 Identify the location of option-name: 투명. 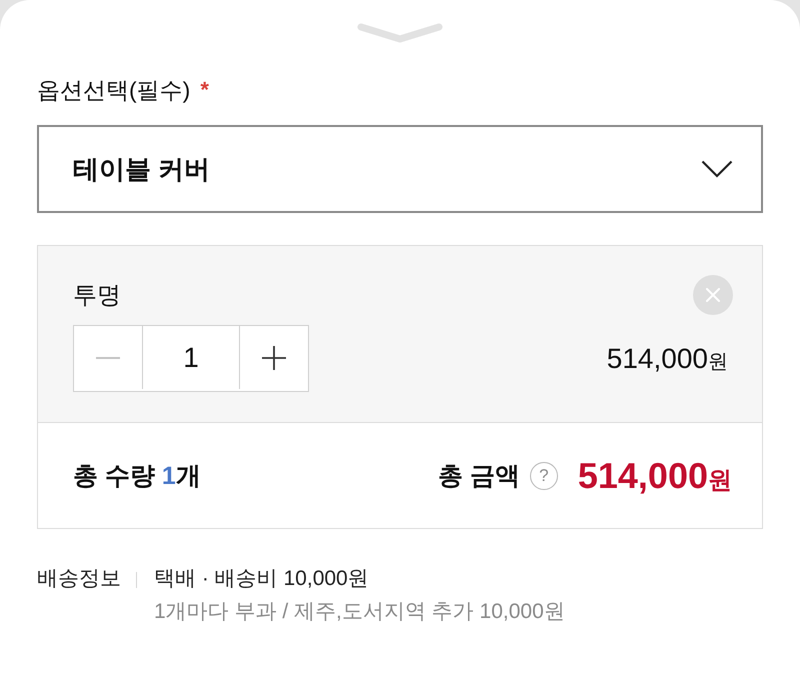
(97, 296).